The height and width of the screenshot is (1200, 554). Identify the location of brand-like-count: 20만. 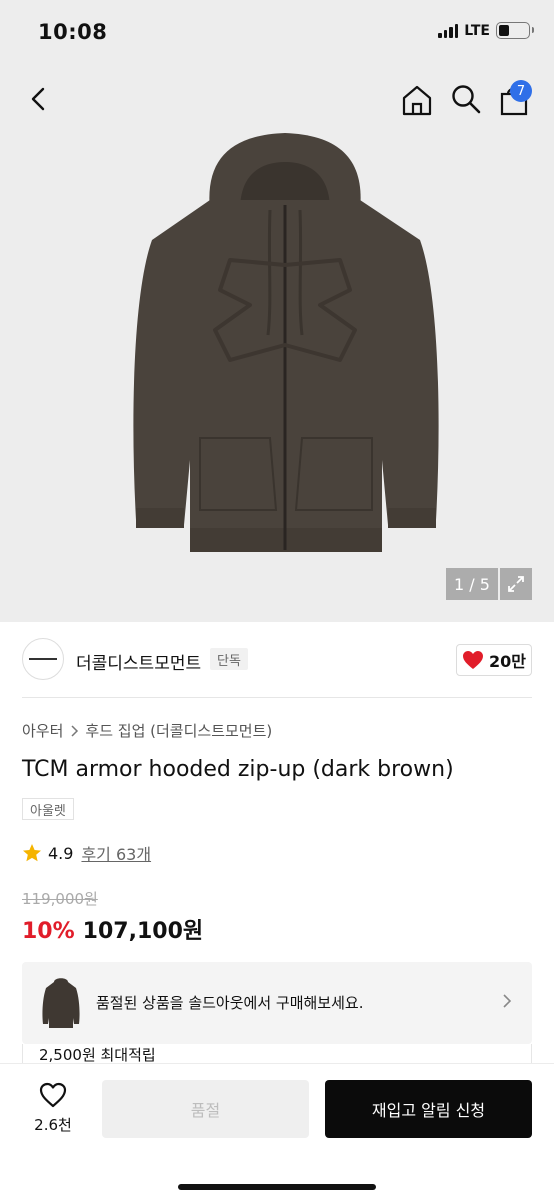
(507, 661).